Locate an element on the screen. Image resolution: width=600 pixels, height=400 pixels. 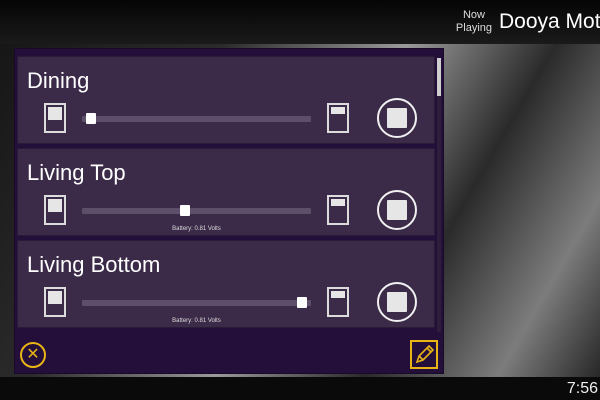
now-playing-title: Dooya Motor is located at coordinates (549, 22).